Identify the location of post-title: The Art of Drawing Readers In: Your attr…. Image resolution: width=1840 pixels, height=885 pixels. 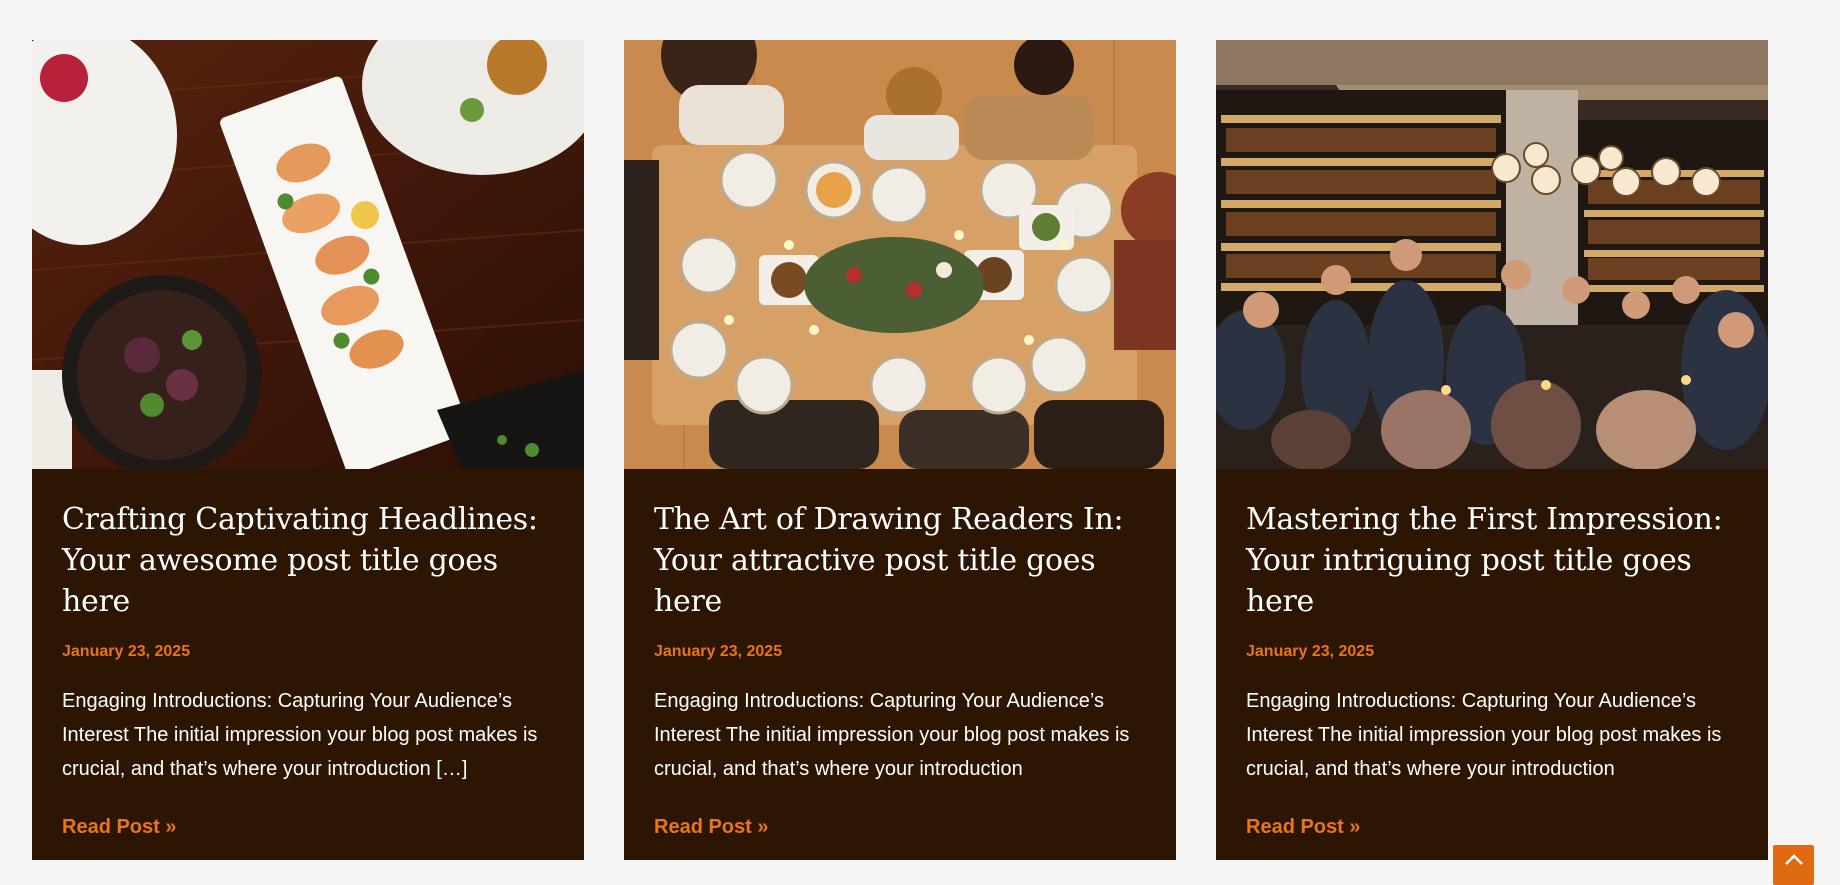
(900, 560).